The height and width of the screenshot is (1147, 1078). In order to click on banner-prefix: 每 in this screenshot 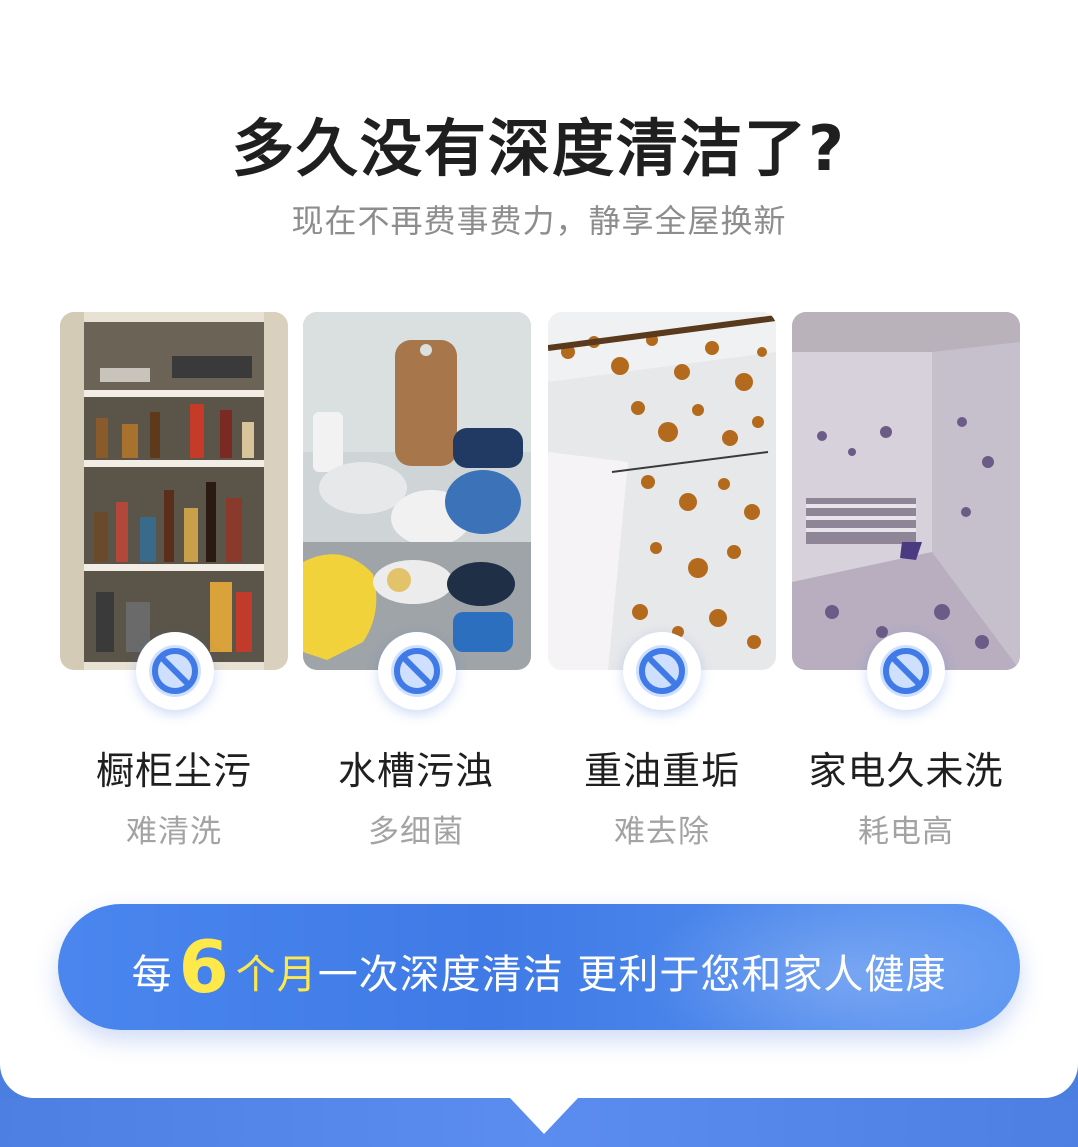, I will do `click(152, 975)`.